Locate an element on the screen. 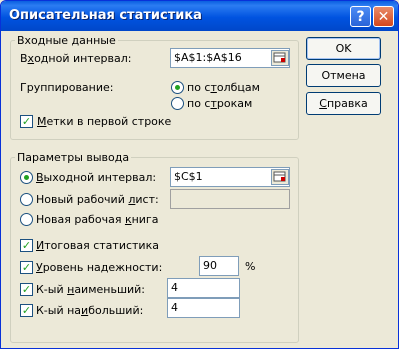  title-bar: Описательная статистика ? ✕ is located at coordinates (199, 16).